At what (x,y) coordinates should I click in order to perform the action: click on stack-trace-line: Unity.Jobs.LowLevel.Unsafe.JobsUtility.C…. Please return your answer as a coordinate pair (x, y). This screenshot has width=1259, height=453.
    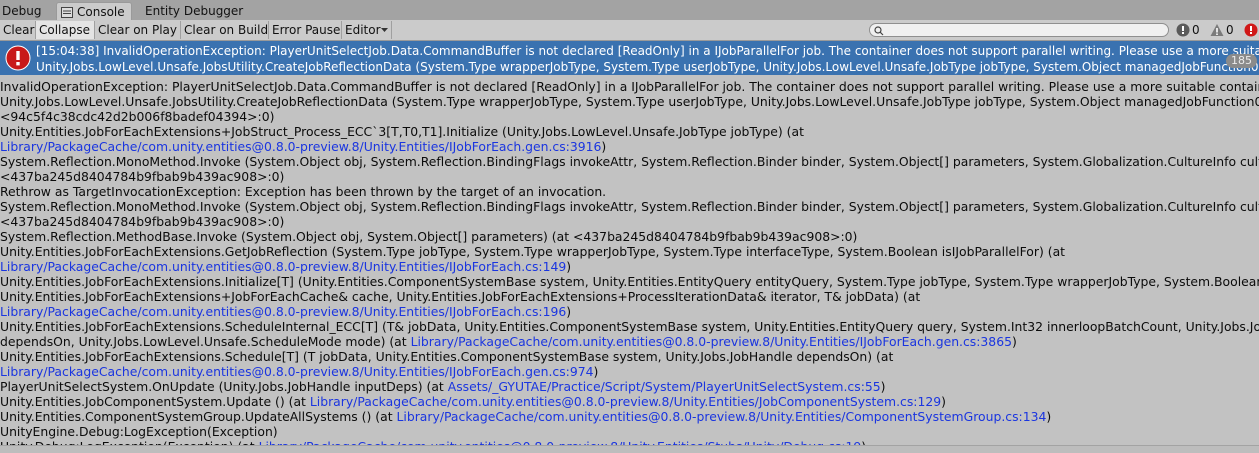
    Looking at the image, I should click on (629, 101).